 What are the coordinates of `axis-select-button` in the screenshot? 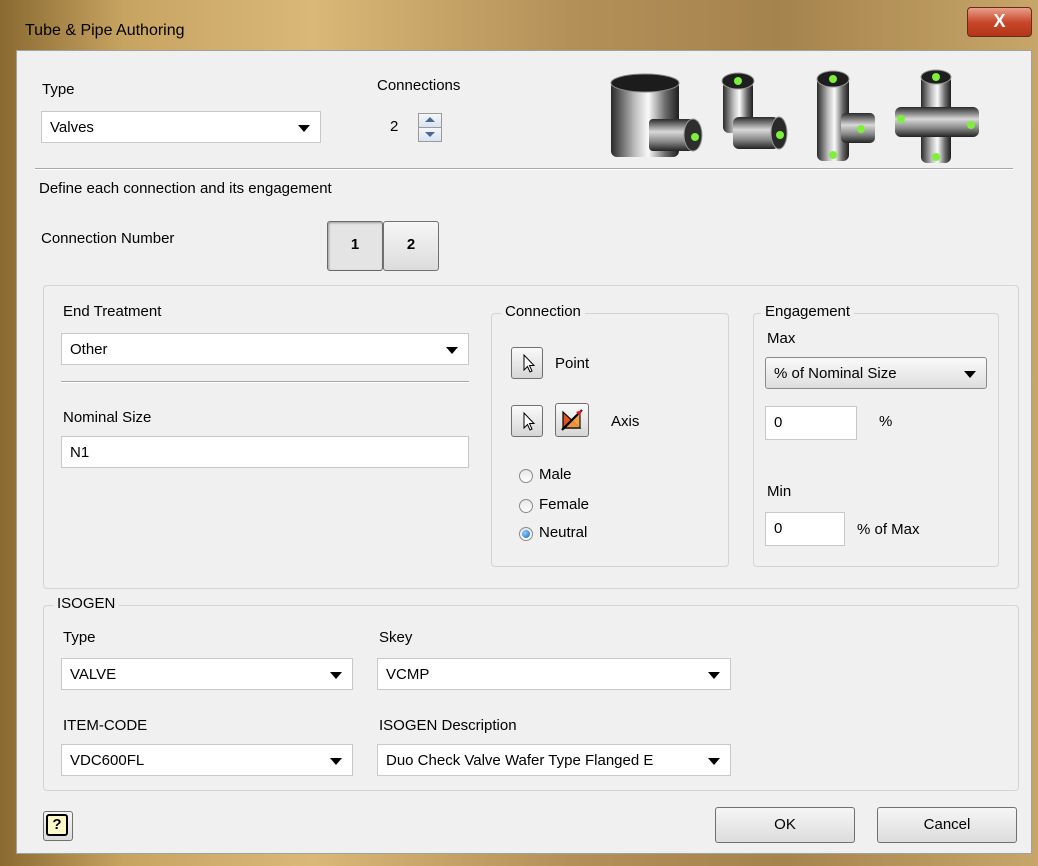 It's located at (527, 421).